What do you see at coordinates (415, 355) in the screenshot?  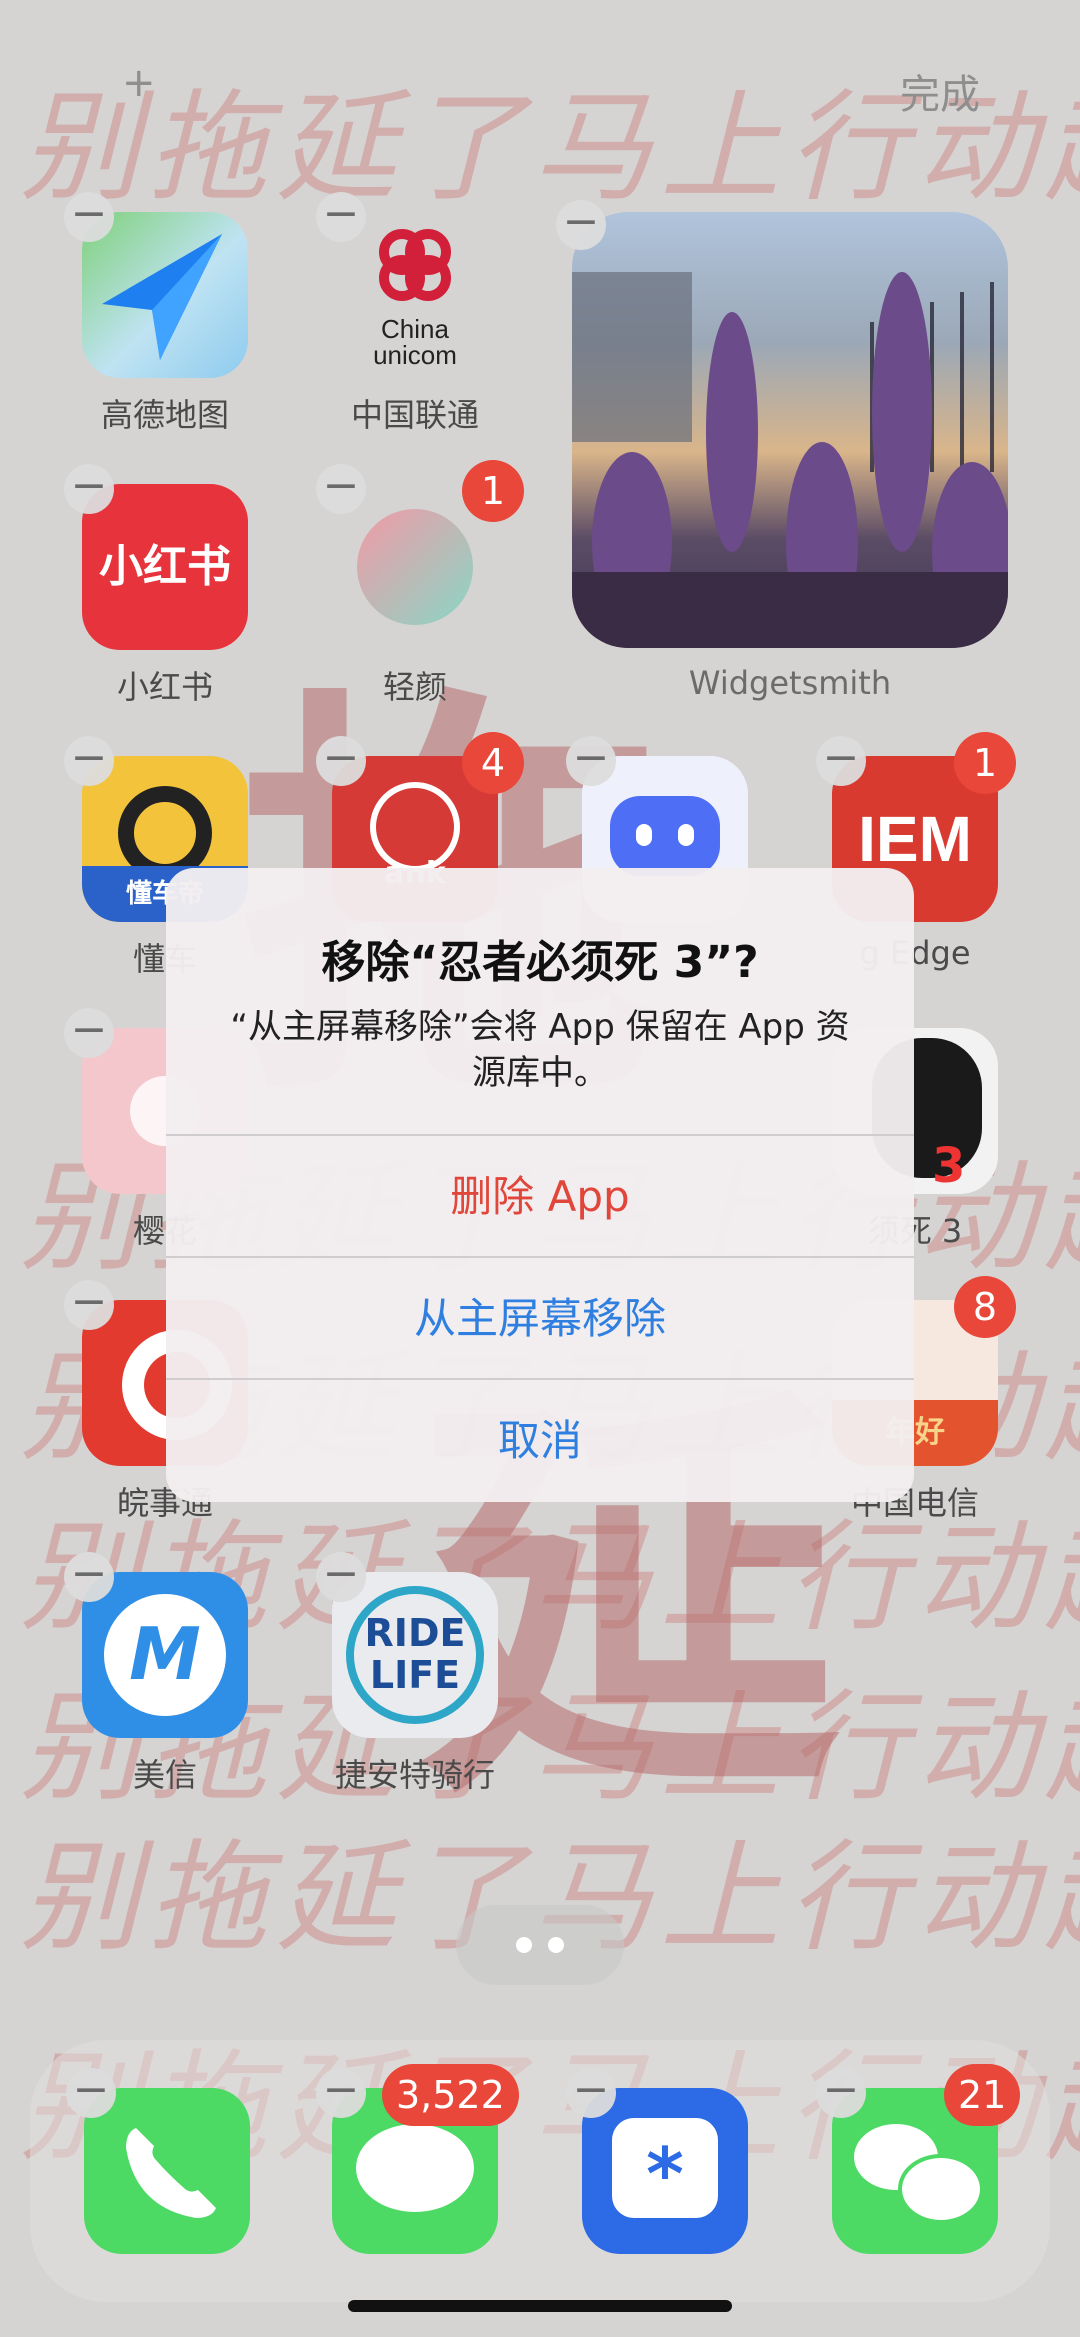 I see `unicom-text: unicom` at bounding box center [415, 355].